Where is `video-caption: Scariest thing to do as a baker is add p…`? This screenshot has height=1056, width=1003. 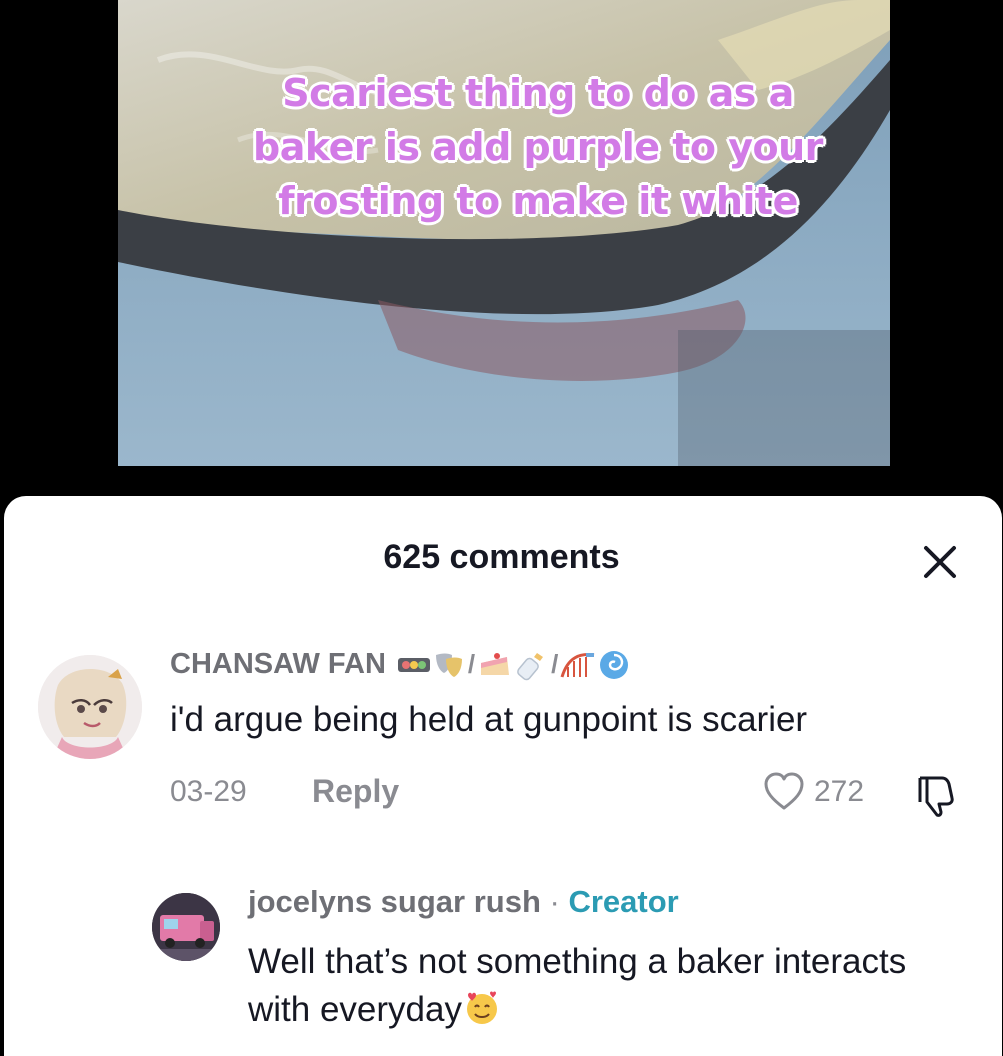 video-caption: Scariest thing to do as a baker is add p… is located at coordinates (538, 147).